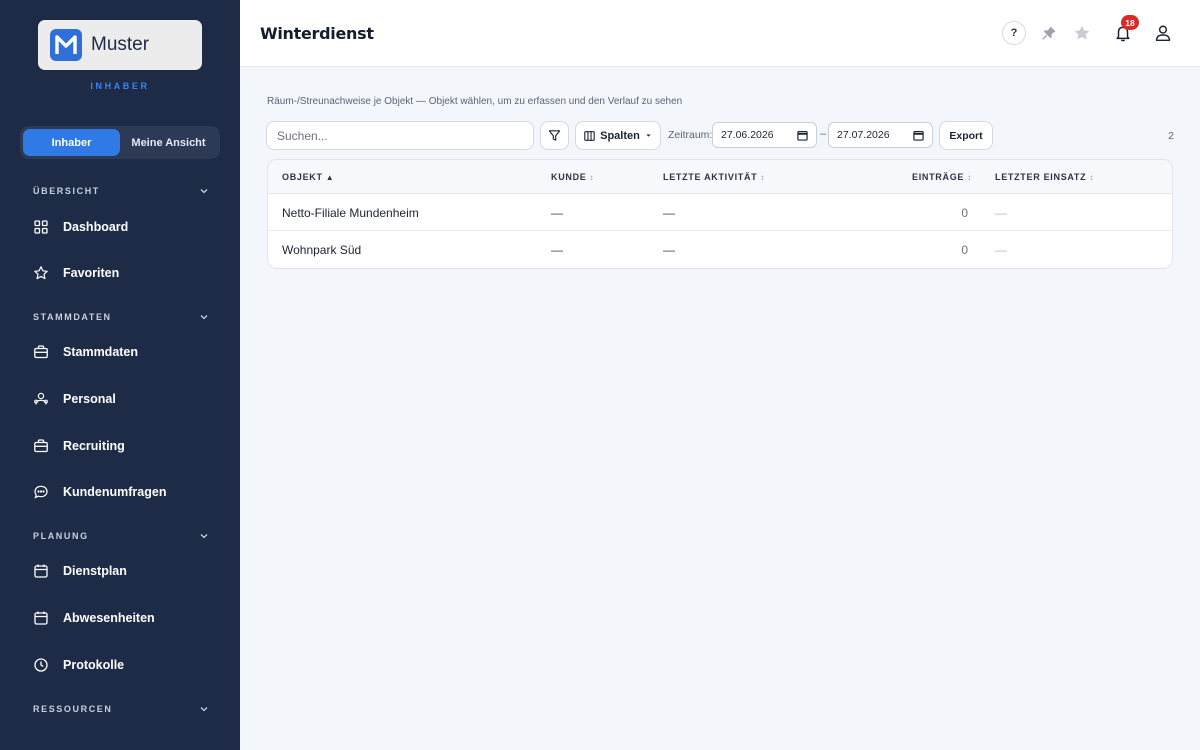 Image resolution: width=1200 pixels, height=750 pixels. Describe the element at coordinates (41, 492) in the screenshot. I see `chat-icon` at that location.